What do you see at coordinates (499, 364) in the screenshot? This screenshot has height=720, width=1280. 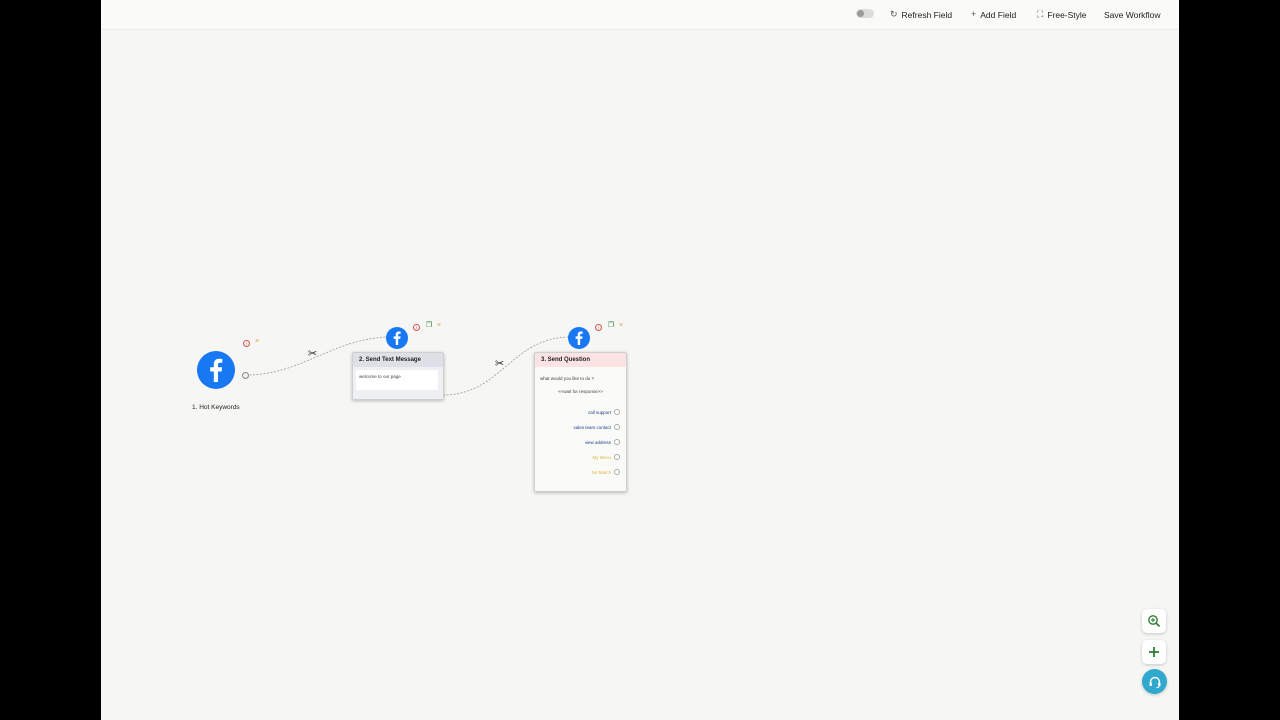 I see `cut-link-2-icon: ✂` at bounding box center [499, 364].